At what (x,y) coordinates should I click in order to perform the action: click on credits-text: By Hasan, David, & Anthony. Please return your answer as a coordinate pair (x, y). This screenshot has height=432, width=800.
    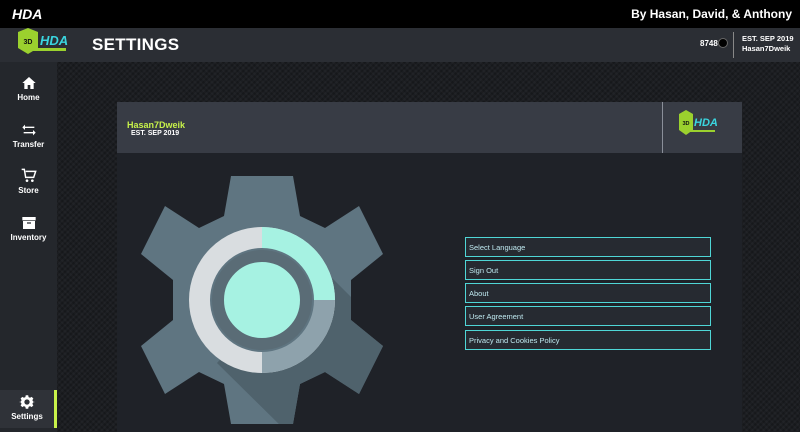
    Looking at the image, I should click on (711, 14).